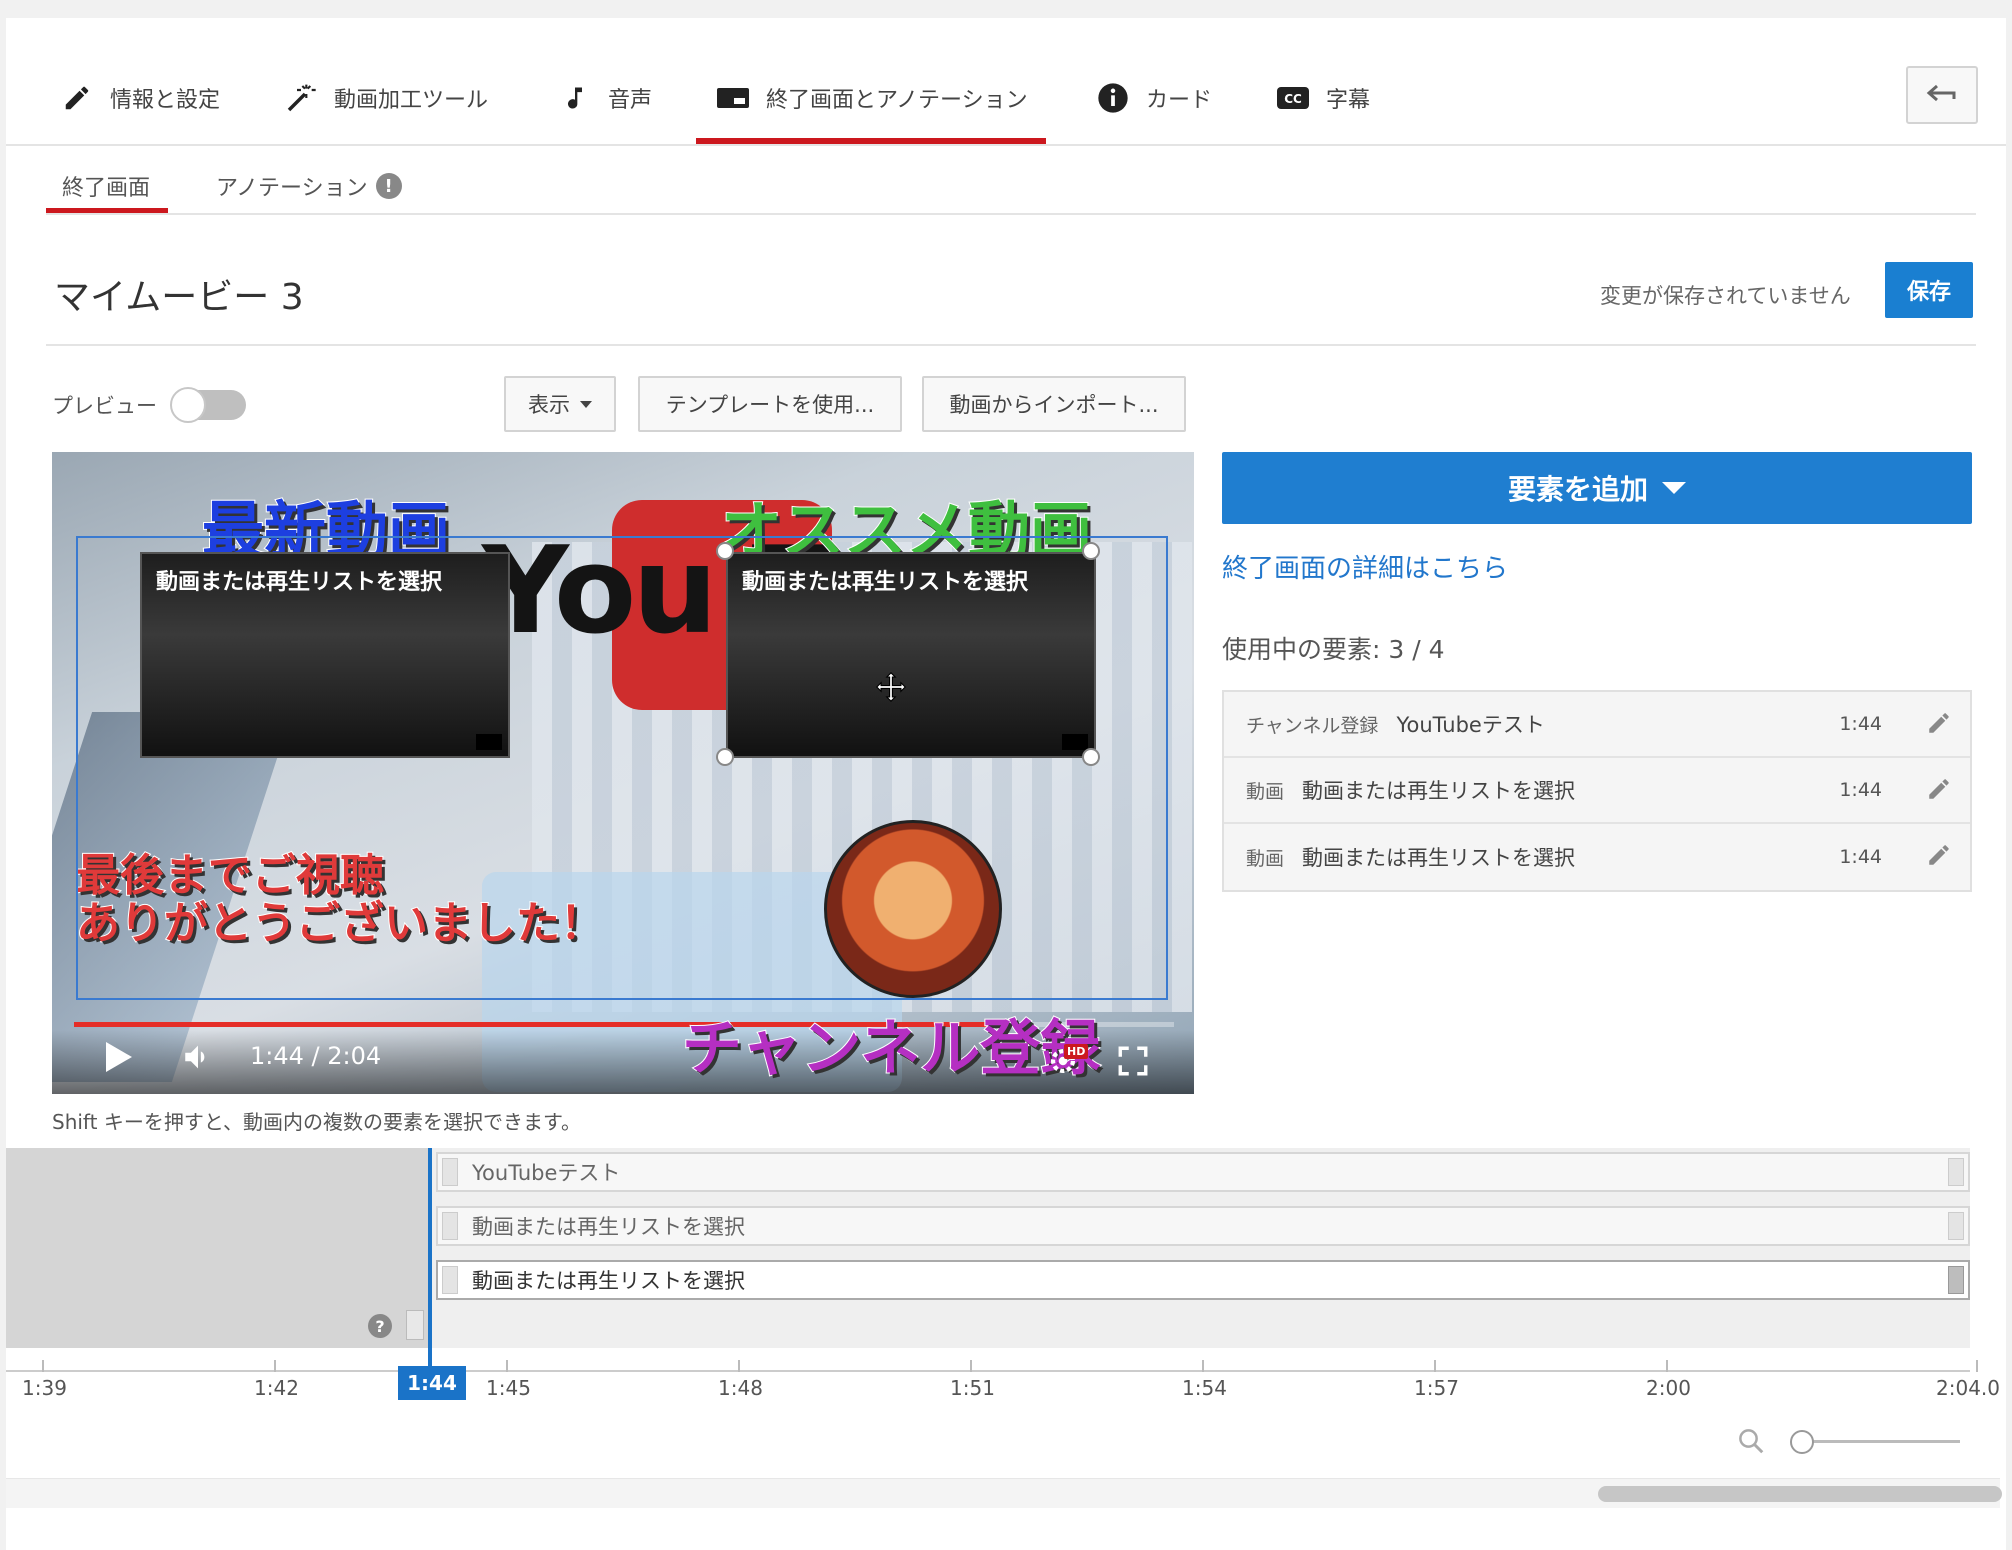  Describe the element at coordinates (1203, 1226) in the screenshot. I see `timeline-track: 動画または再生リストを選択` at that location.